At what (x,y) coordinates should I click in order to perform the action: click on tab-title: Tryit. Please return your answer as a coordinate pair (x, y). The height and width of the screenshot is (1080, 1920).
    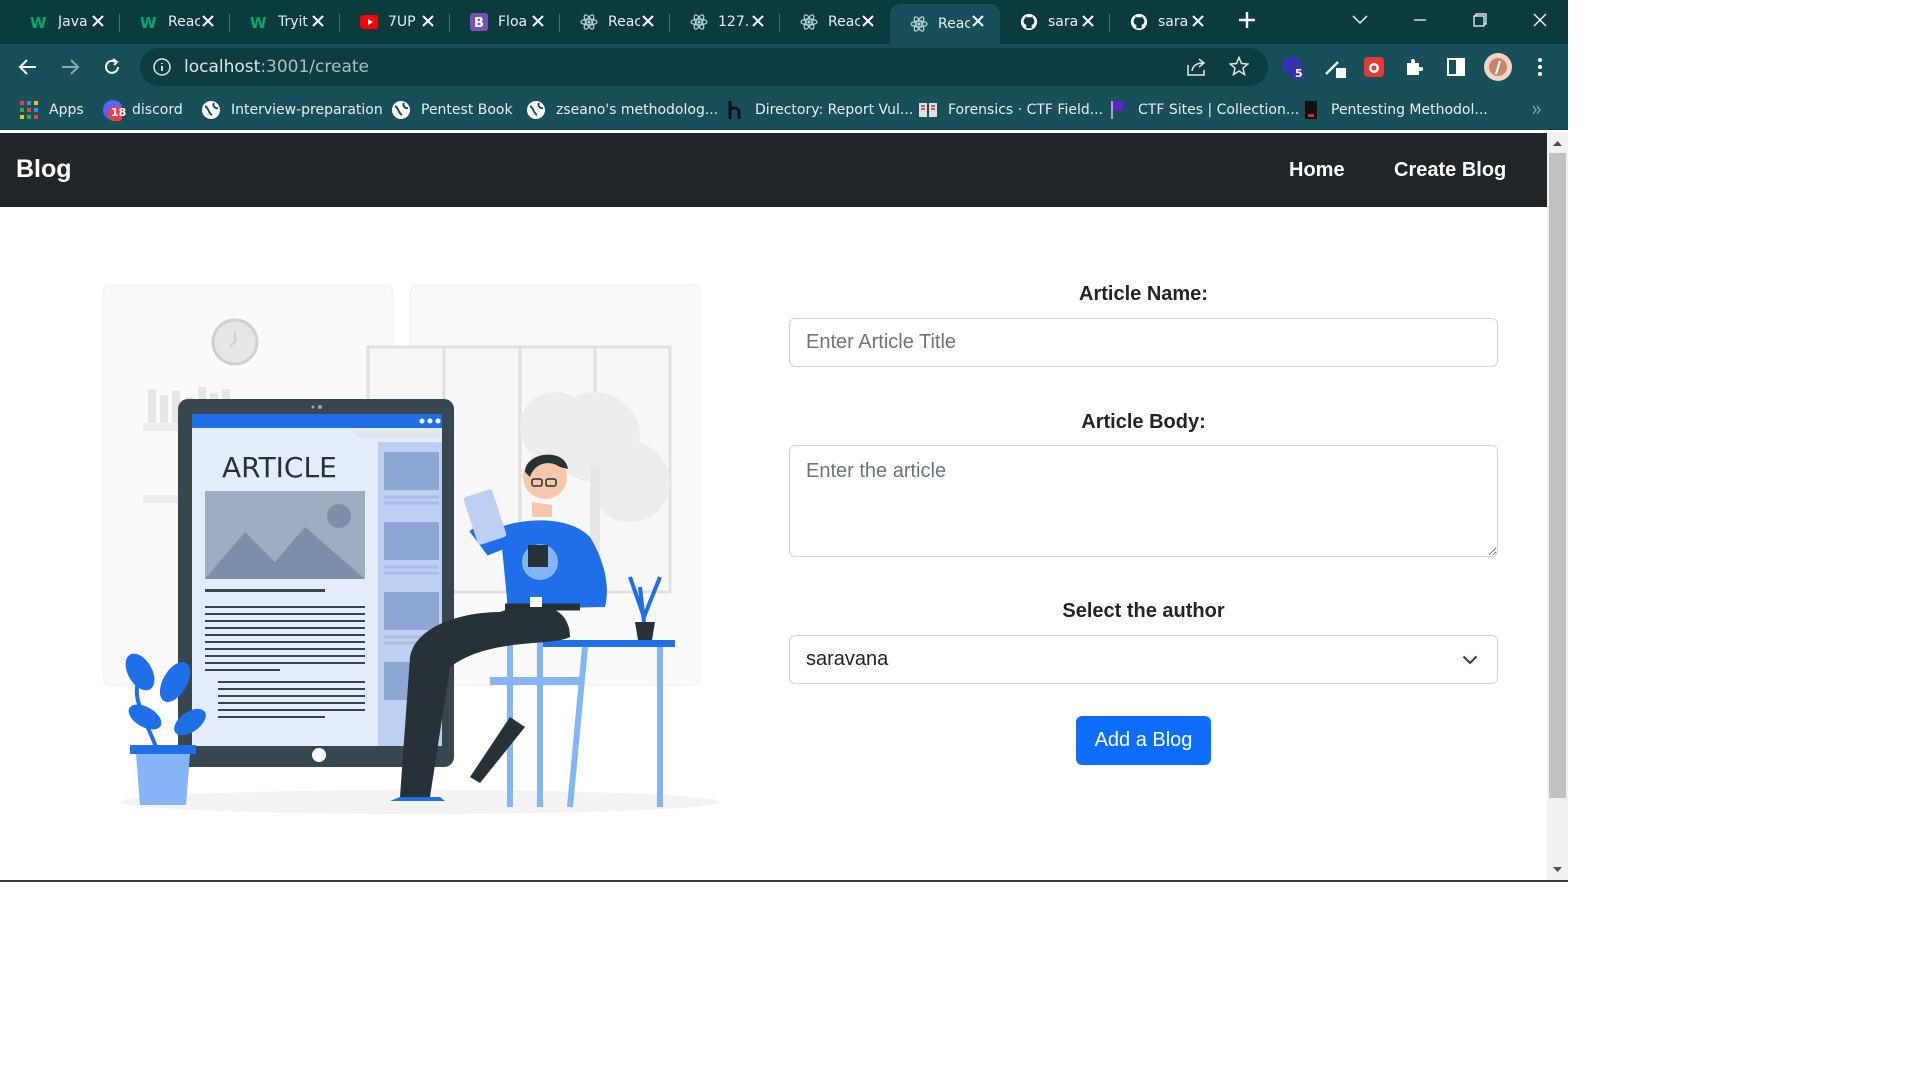
    Looking at the image, I should click on (293, 22).